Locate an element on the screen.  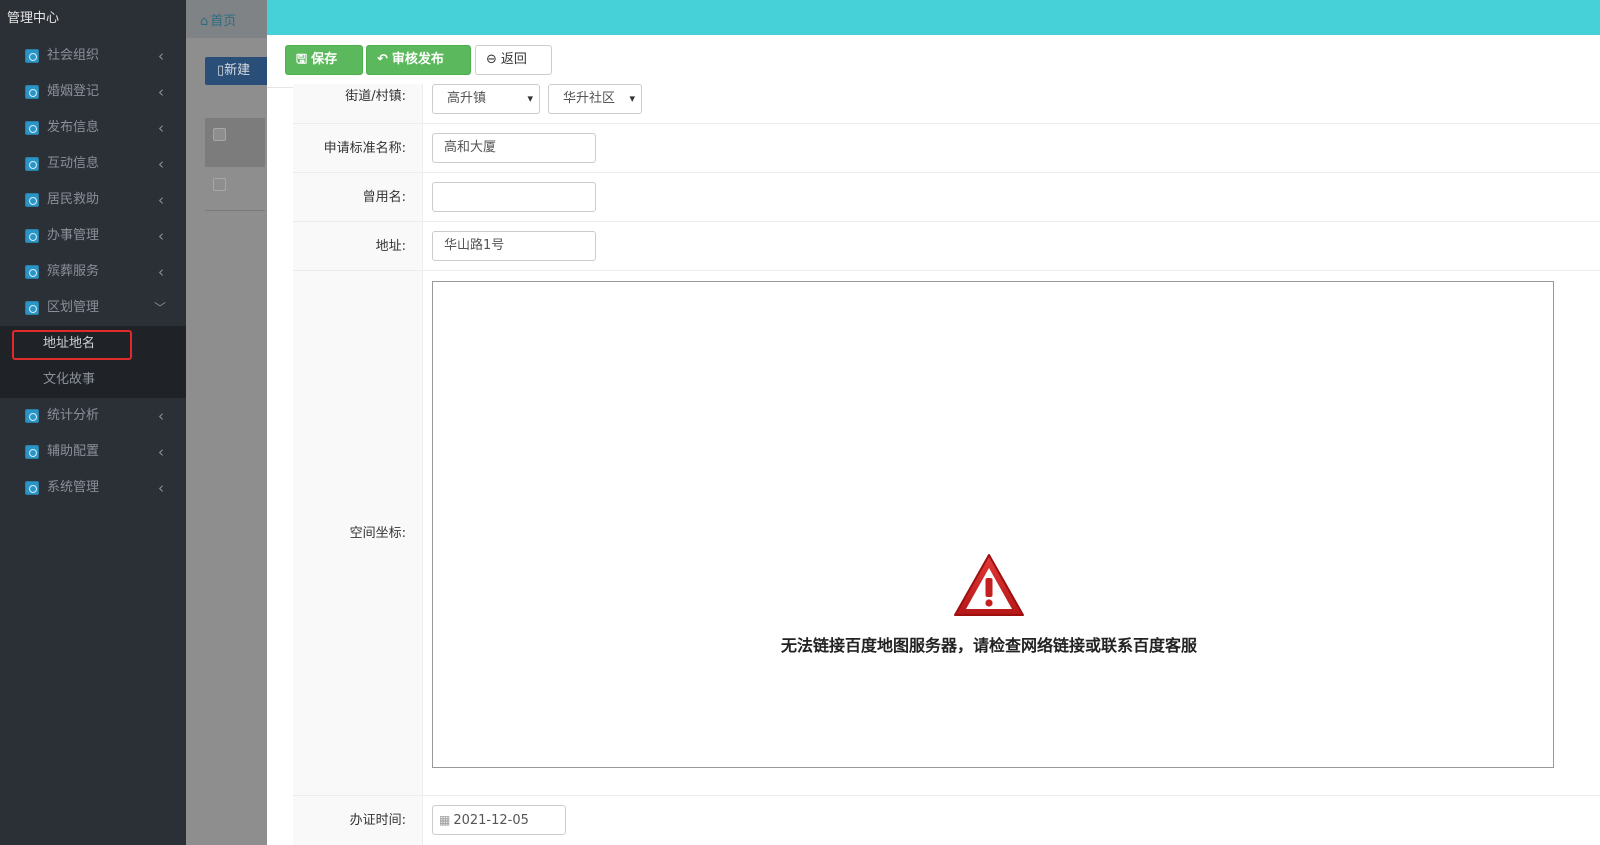
background-table-header is located at coordinates (235, 142).